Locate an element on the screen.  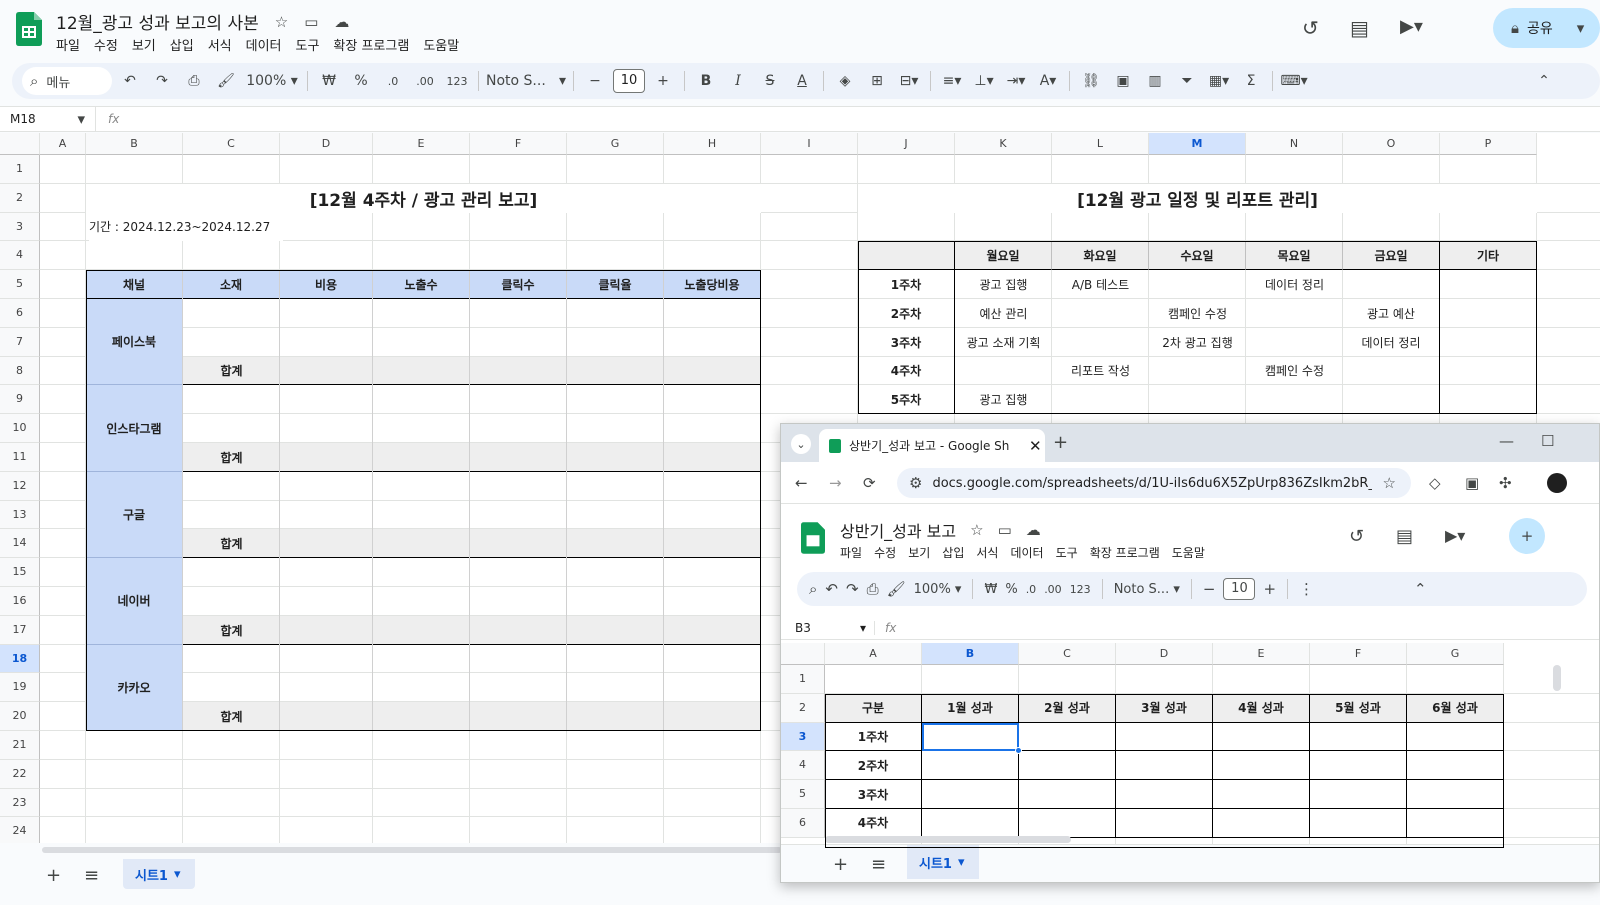
column-header: C is located at coordinates (1067, 654).